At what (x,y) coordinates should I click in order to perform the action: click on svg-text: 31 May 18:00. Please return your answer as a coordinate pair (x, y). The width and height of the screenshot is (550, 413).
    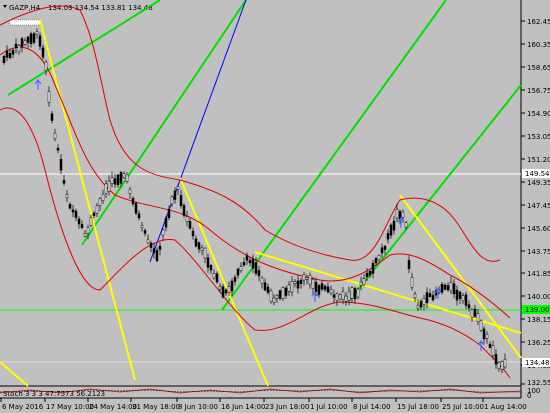
    Looking at the image, I should click on (156, 407).